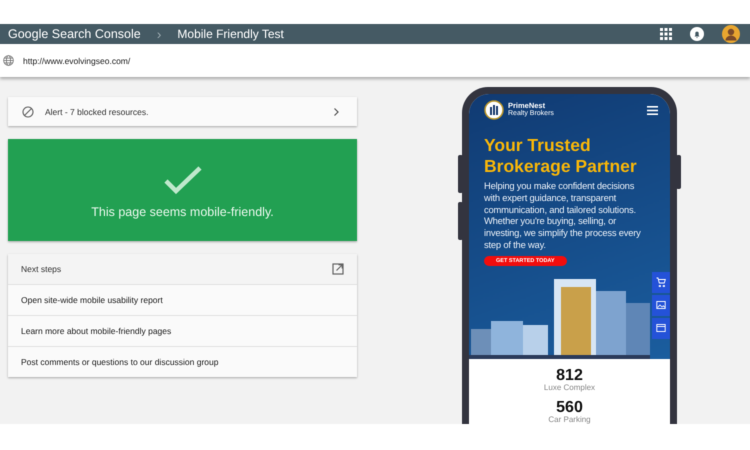  What do you see at coordinates (338, 269) in the screenshot?
I see `open-in-new-icon` at bounding box center [338, 269].